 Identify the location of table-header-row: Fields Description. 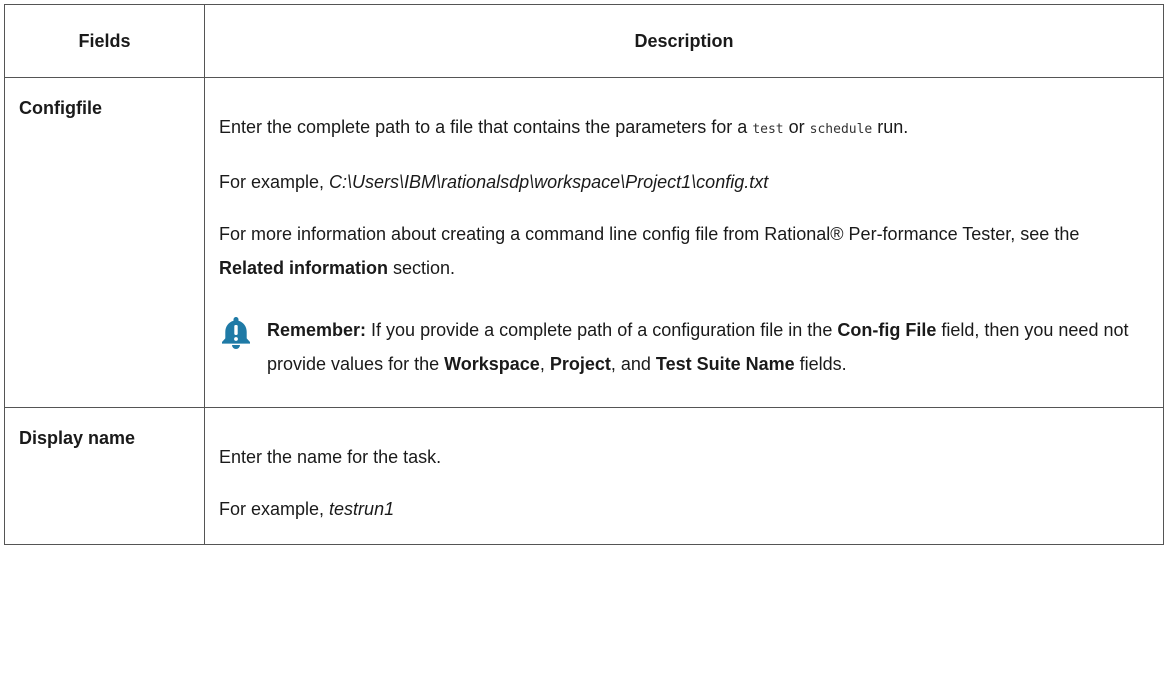
(584, 41).